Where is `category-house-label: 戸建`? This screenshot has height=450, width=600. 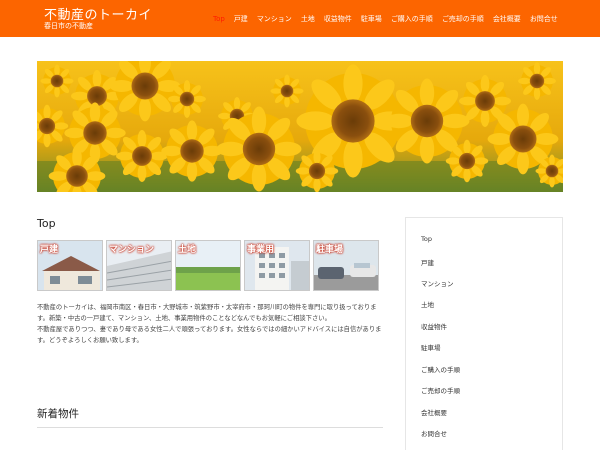
category-house-label: 戸建 is located at coordinates (49, 250).